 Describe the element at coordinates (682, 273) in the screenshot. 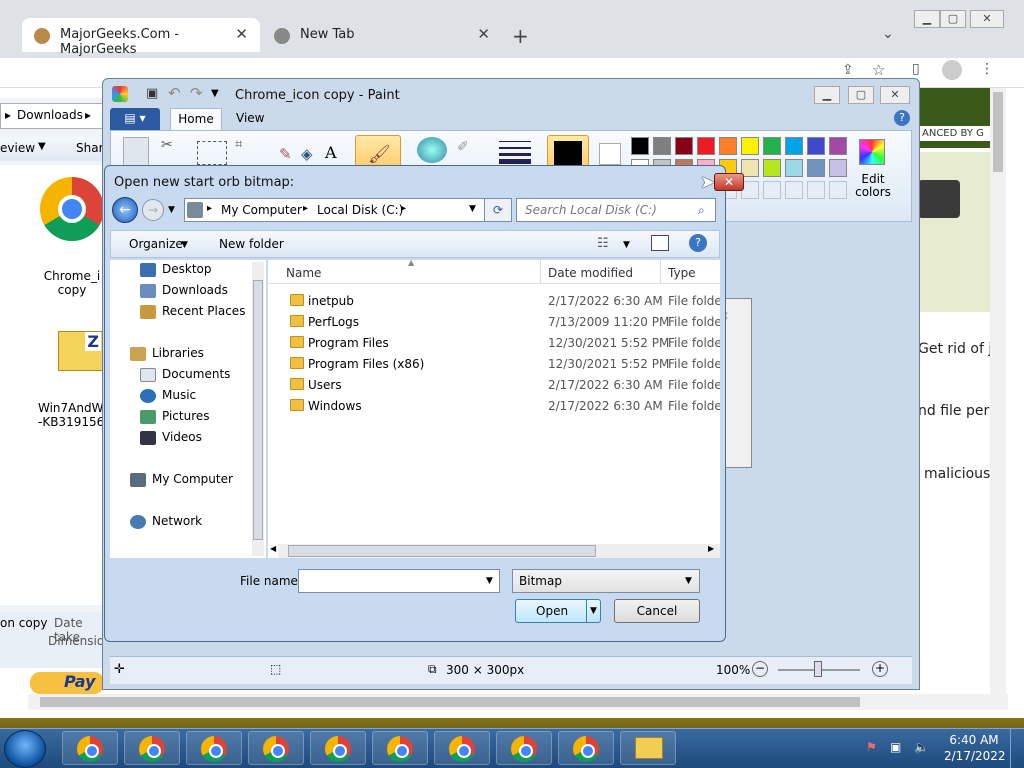

I see `column-type: Type` at that location.